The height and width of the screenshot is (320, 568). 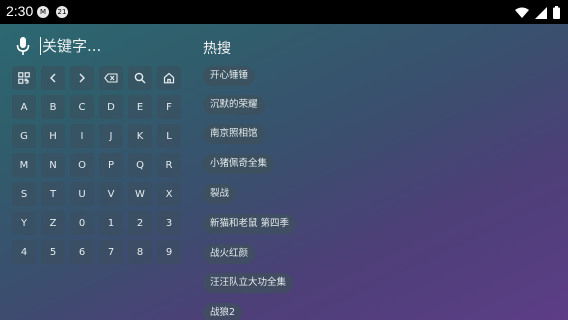 What do you see at coordinates (53, 165) in the screenshot?
I see `key-n: N` at bounding box center [53, 165].